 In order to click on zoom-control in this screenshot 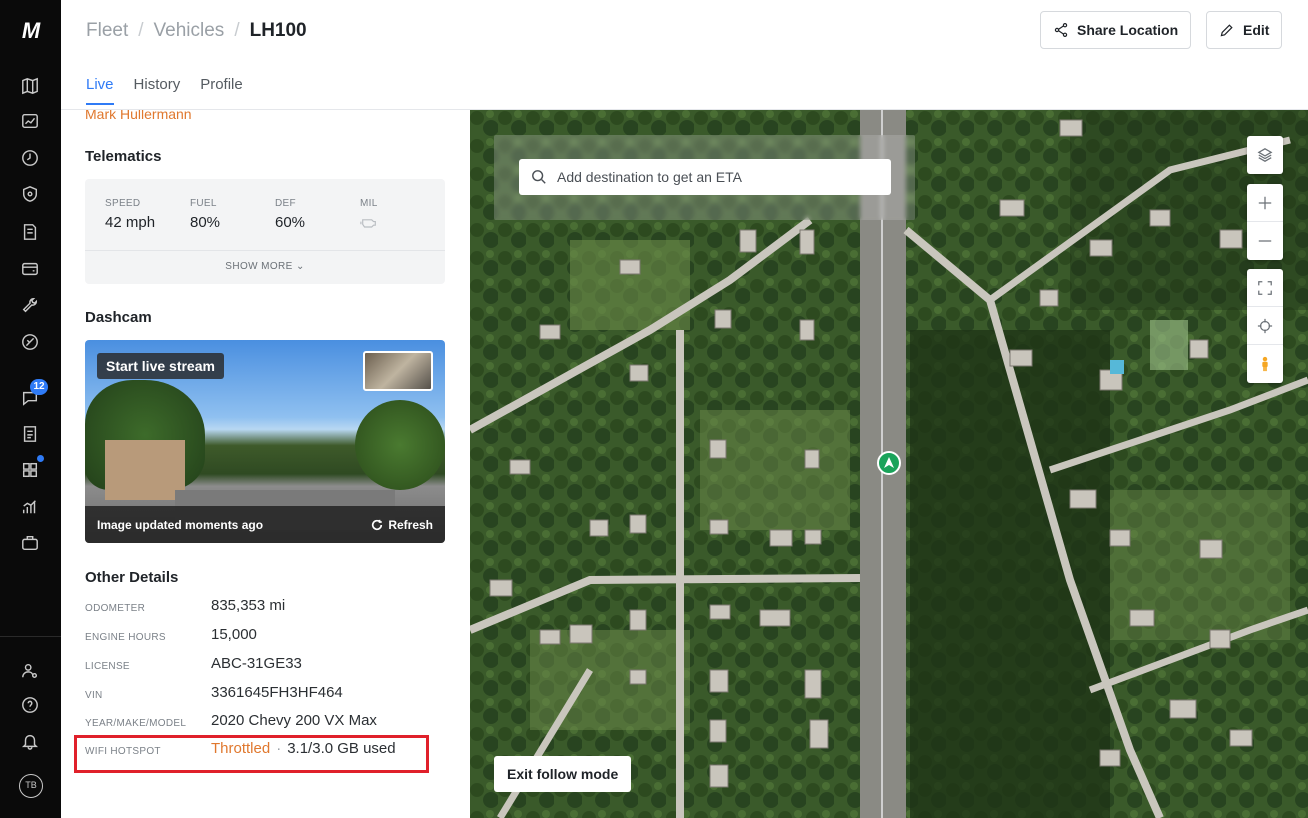, I will do `click(1265, 222)`.